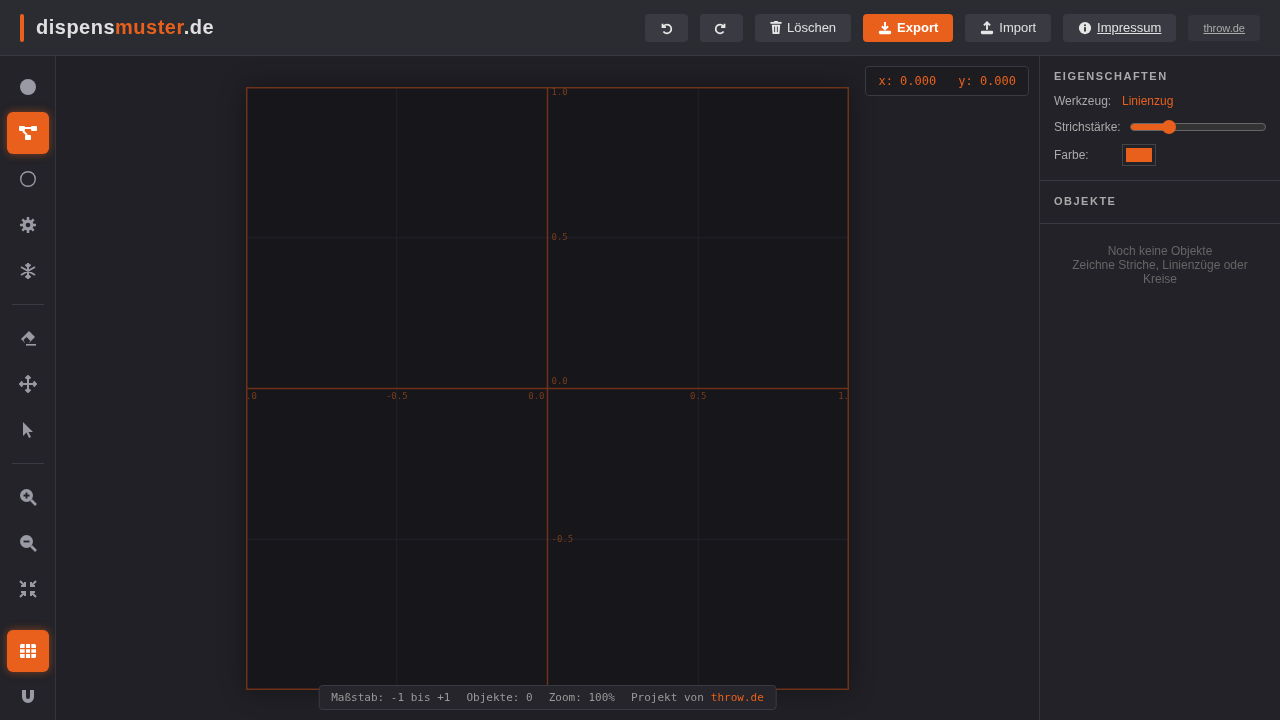 Image resolution: width=1280 pixels, height=720 pixels. What do you see at coordinates (27, 589) in the screenshot?
I see `fit-icon` at bounding box center [27, 589].